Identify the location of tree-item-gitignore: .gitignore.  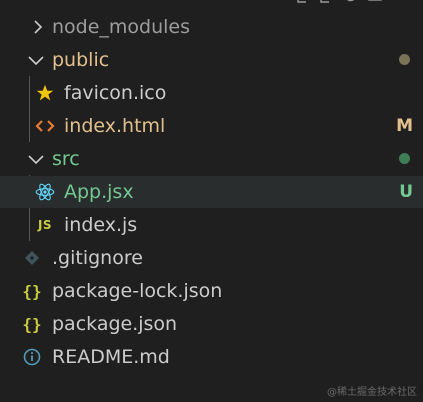
(211, 258).